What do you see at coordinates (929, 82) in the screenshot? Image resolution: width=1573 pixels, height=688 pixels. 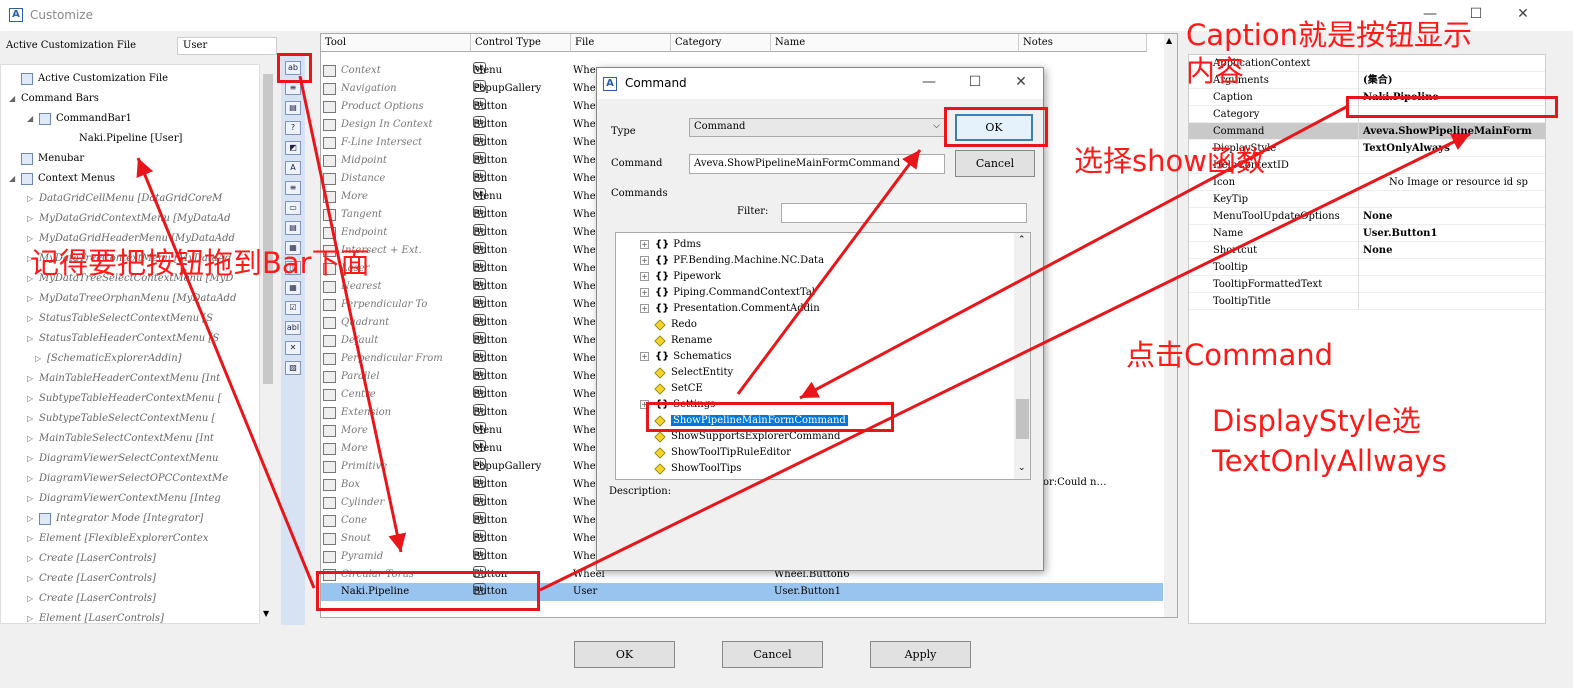 I see `dialog-minimize-button: —` at bounding box center [929, 82].